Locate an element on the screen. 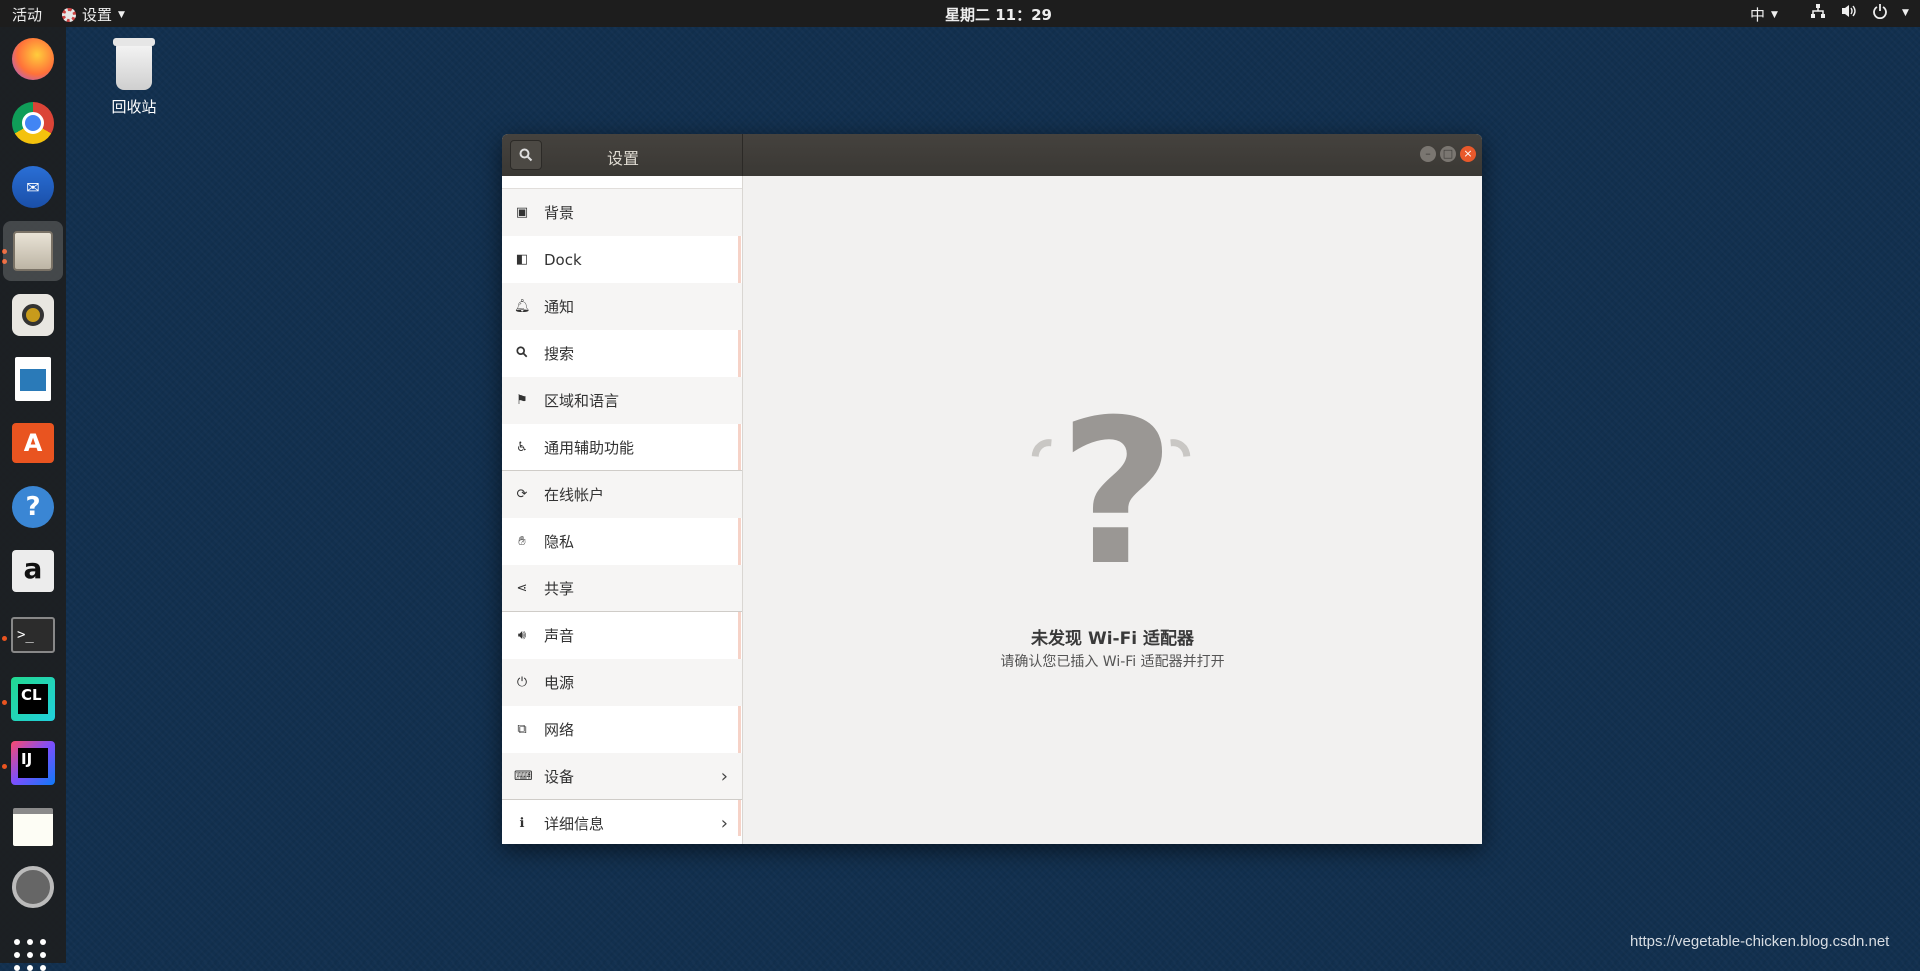 The image size is (1920, 971). titlebar-divider is located at coordinates (742, 155).